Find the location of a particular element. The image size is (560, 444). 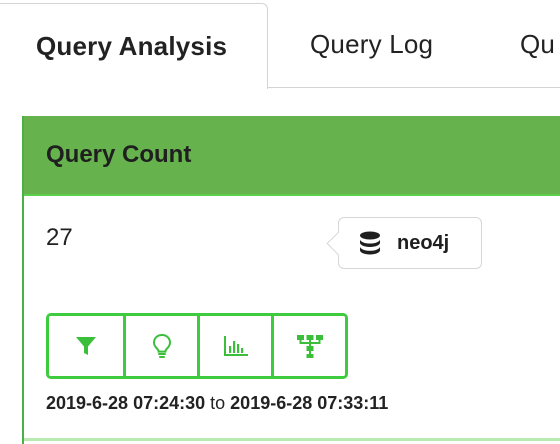

time-range-start: 2019-6-28 07:24:30 is located at coordinates (126, 403).